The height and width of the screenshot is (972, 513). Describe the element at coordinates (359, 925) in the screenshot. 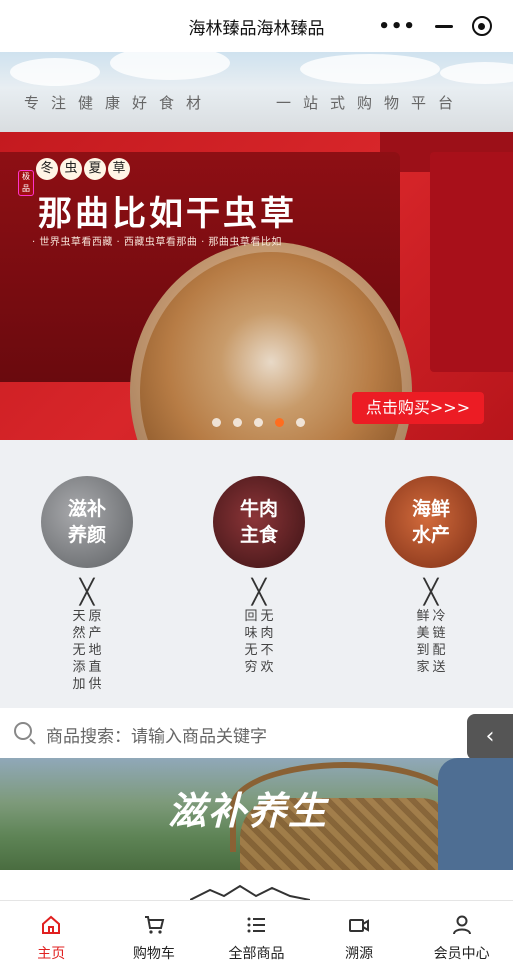

I see `video-icon` at that location.